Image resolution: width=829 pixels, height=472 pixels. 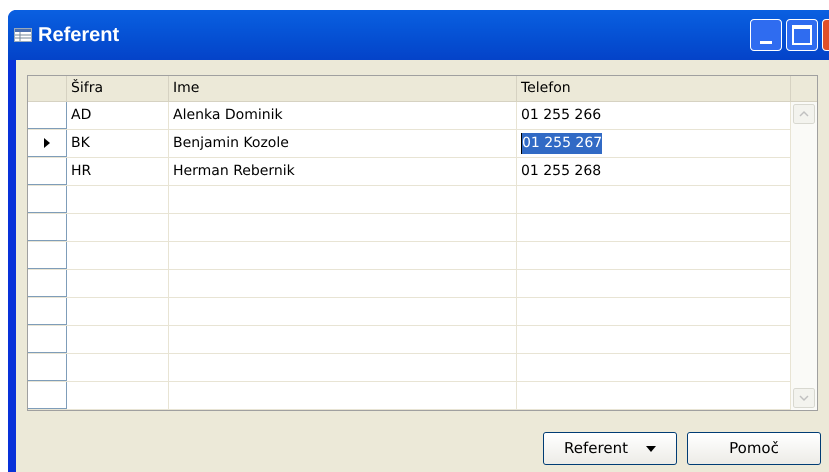 What do you see at coordinates (804, 114) in the screenshot?
I see `scroll-up-icon` at bounding box center [804, 114].